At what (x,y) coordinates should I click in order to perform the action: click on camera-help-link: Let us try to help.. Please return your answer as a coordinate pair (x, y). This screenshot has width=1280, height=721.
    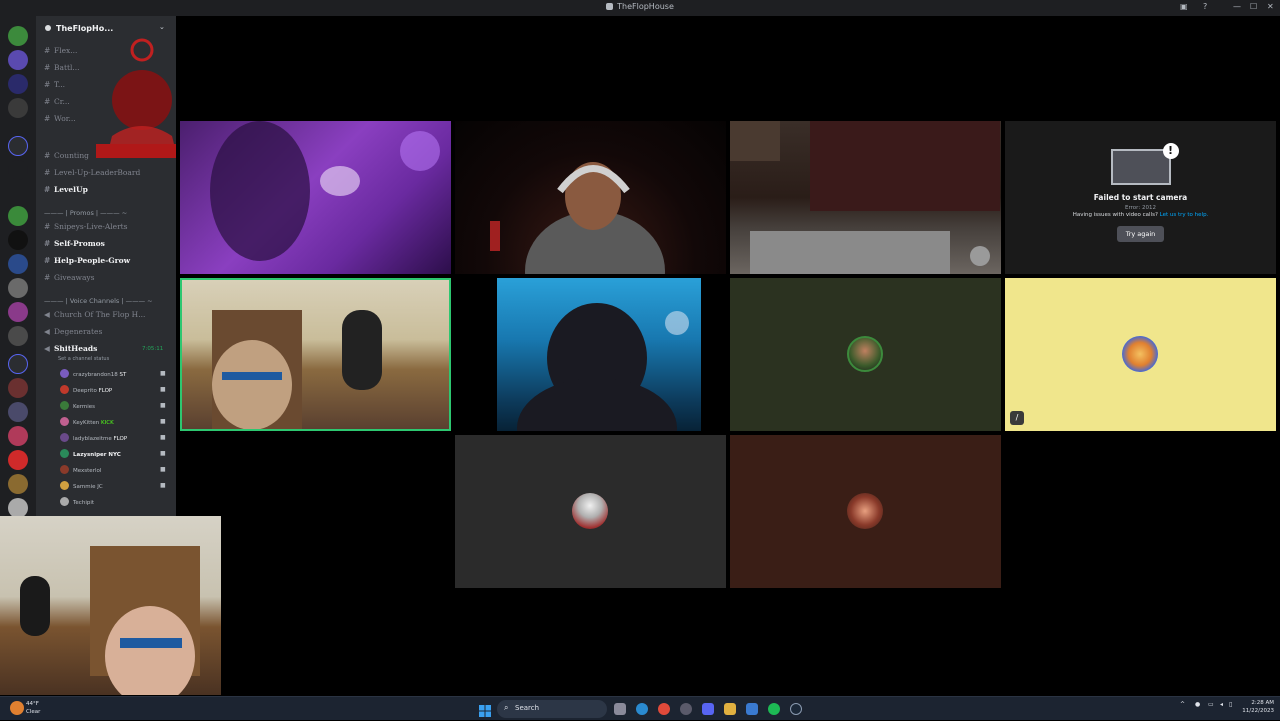
    Looking at the image, I should click on (1184, 215).